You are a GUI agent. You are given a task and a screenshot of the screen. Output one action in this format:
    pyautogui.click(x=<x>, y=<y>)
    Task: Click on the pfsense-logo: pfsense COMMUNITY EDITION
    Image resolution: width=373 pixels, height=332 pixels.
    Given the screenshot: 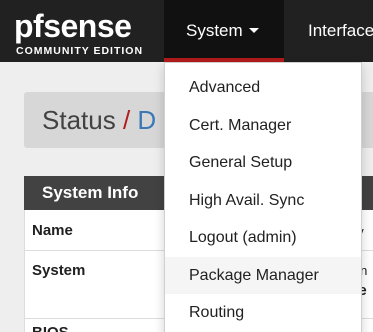 What is the action you would take?
    pyautogui.click(x=84, y=35)
    